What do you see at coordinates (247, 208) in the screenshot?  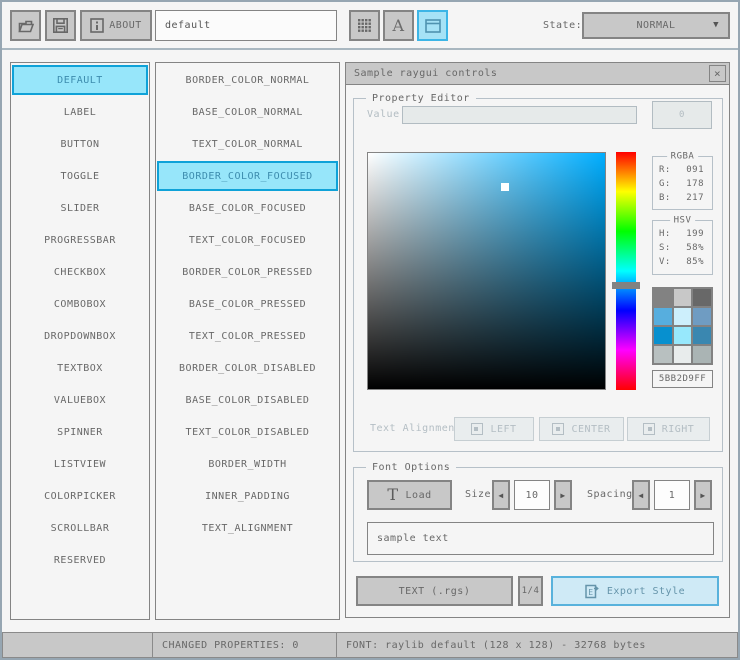 I see `property-item-base-color-focused: BASE_COLOR_FOCUSED` at bounding box center [247, 208].